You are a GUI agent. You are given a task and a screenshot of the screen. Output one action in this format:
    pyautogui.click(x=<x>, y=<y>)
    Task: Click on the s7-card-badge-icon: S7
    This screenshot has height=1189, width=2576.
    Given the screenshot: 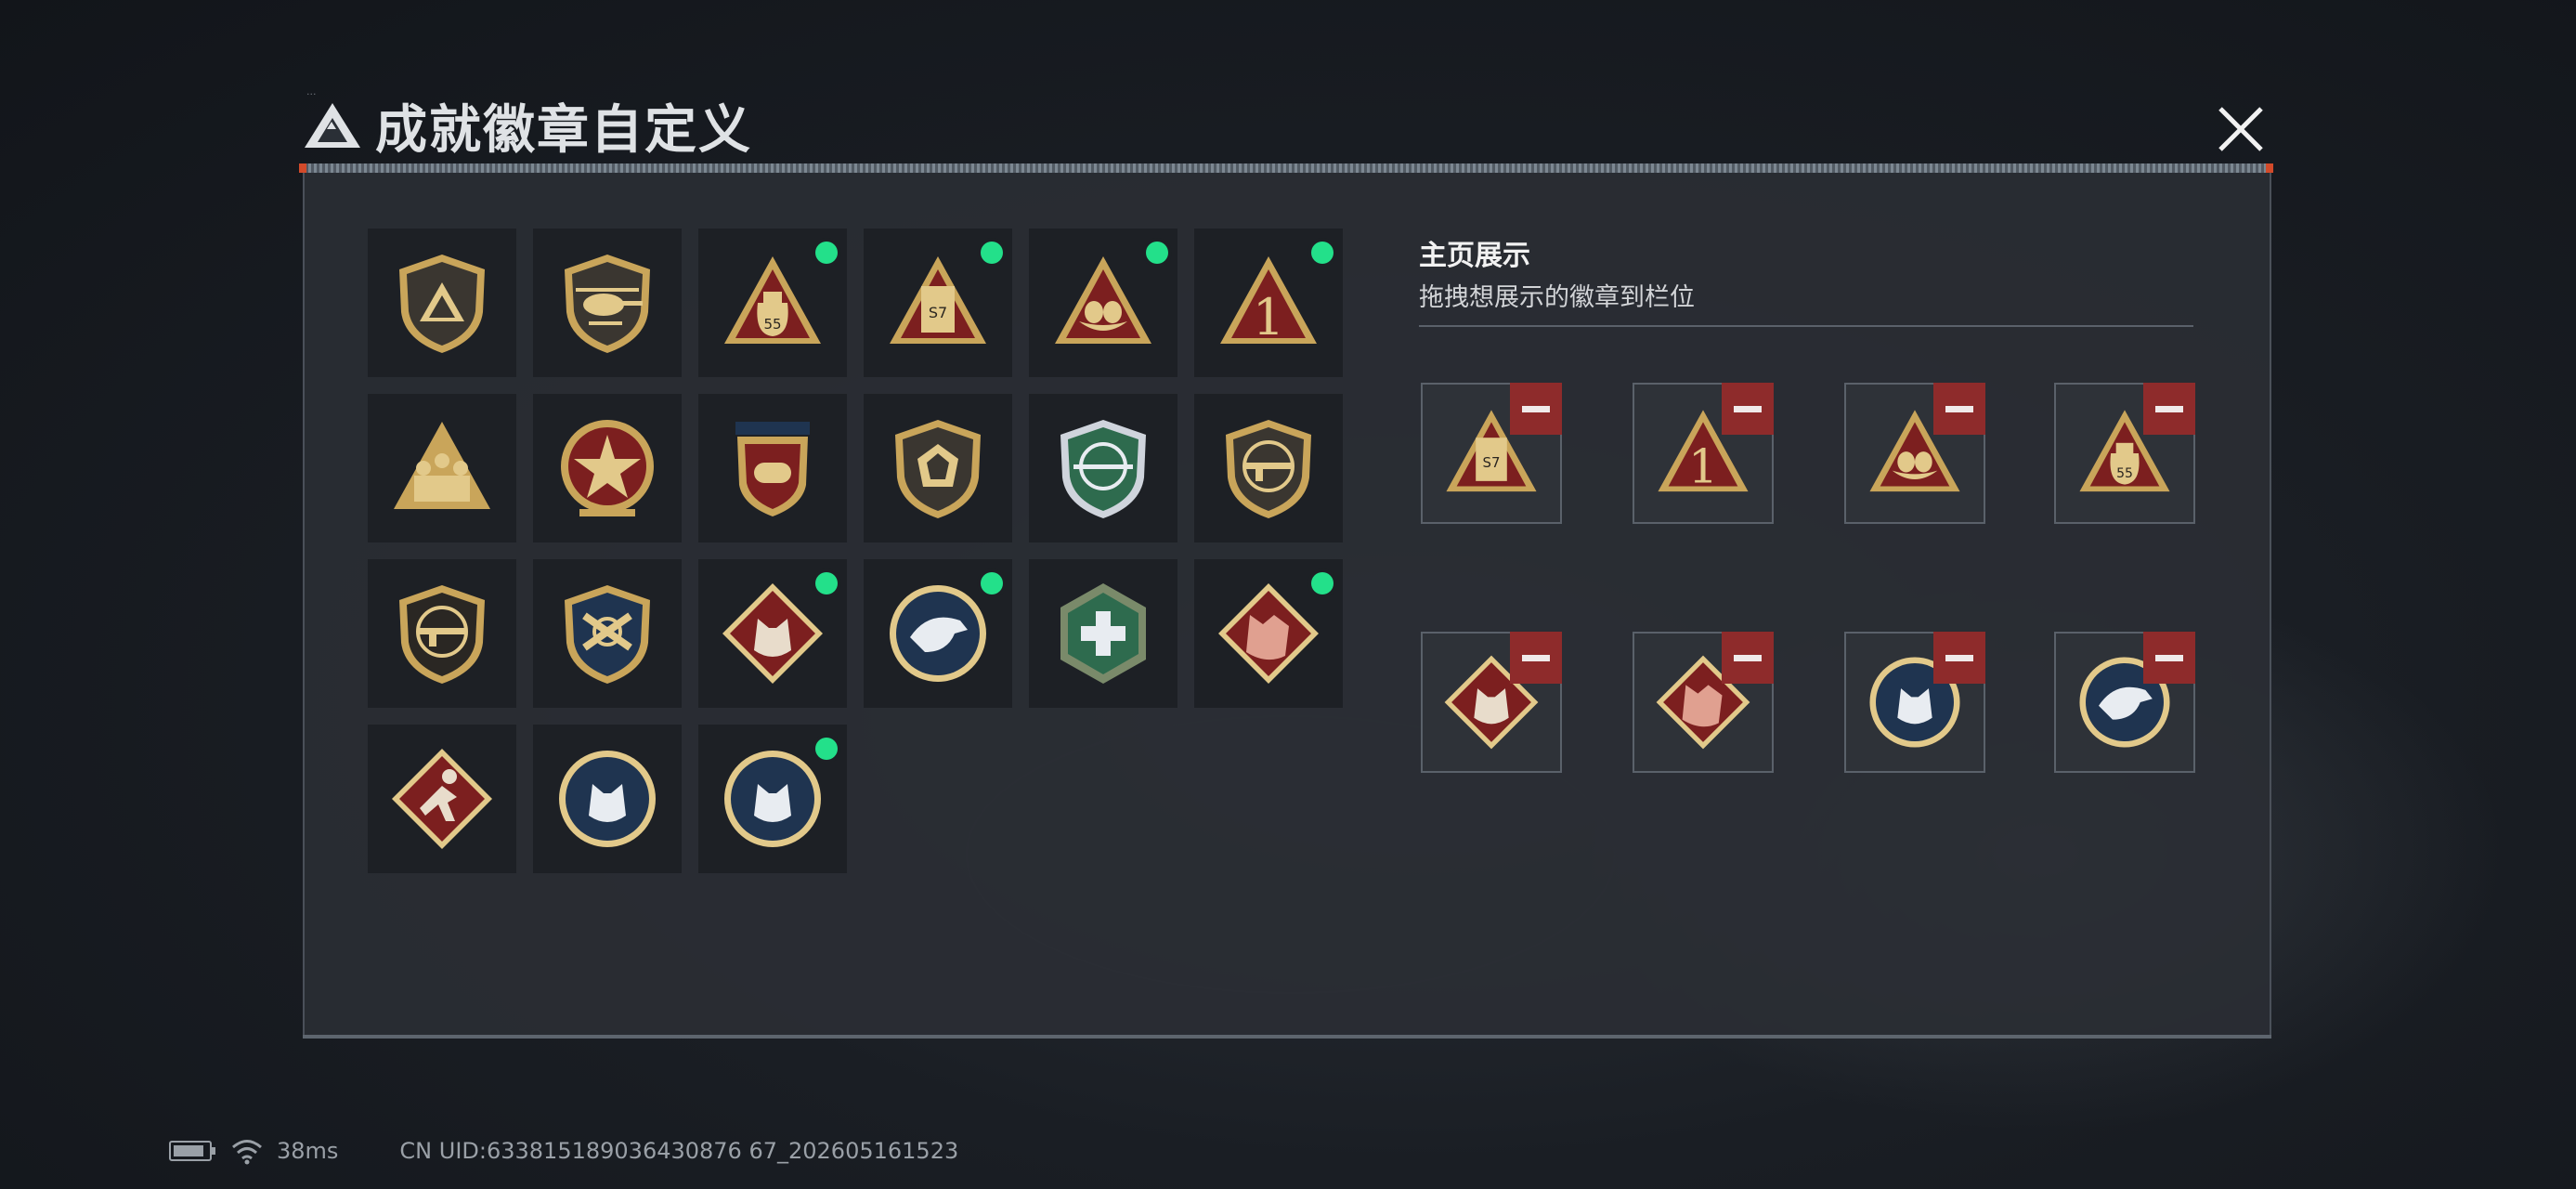 What is the action you would take?
    pyautogui.click(x=938, y=300)
    